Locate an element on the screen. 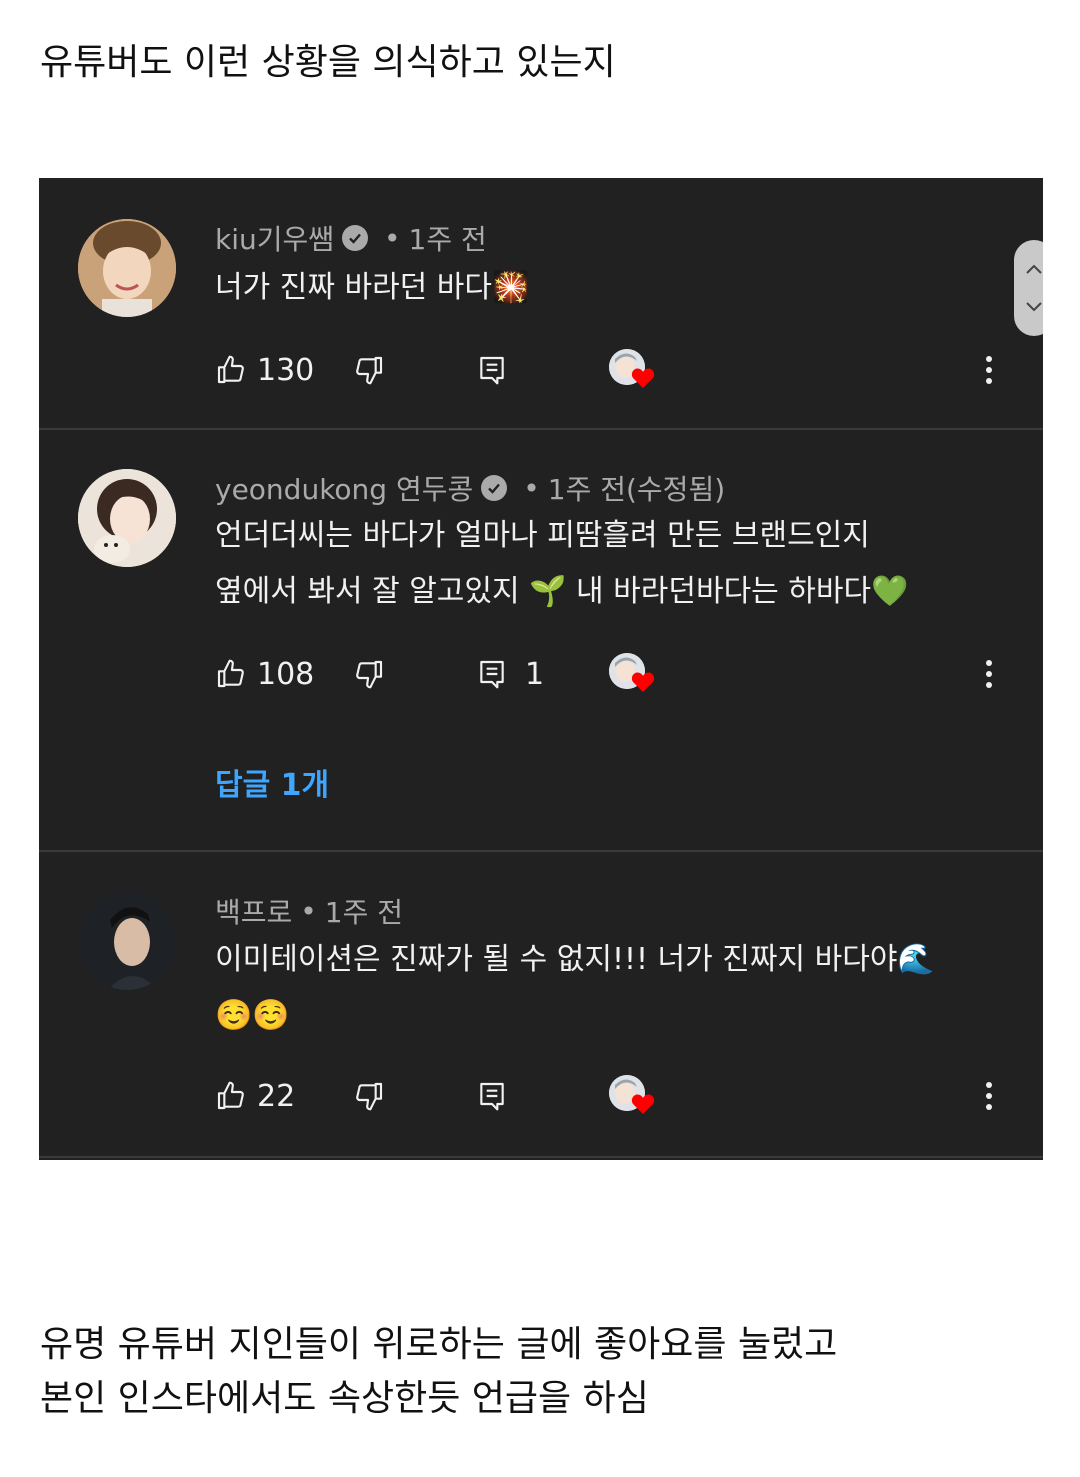 This screenshot has height=1477, width=1080. comment-text: 이미테이션은 진짜가 될 수 없지!!! 너가 진짜지 바다야🌊 ☺️☺️ is located at coordinates (575, 988).